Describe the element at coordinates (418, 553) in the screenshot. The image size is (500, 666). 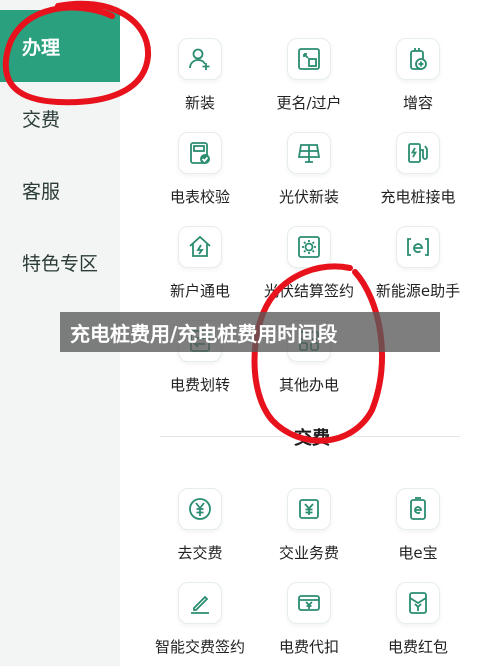
I see `payment-label: 电e宝` at that location.